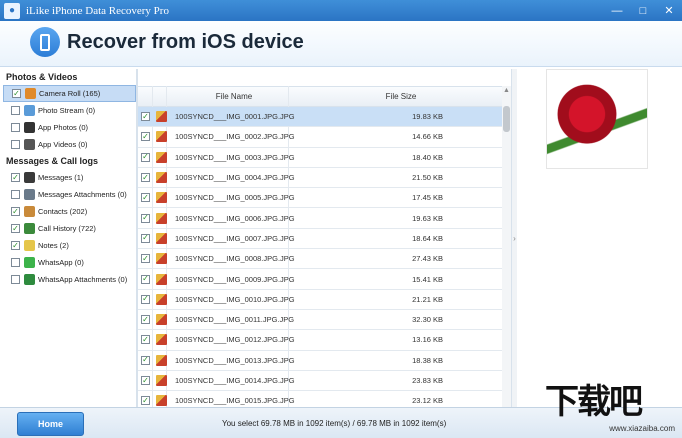 This screenshot has width=682, height=438. Describe the element at coordinates (427, 401) in the screenshot. I see `file-size-cell: 23.12 KB` at that location.